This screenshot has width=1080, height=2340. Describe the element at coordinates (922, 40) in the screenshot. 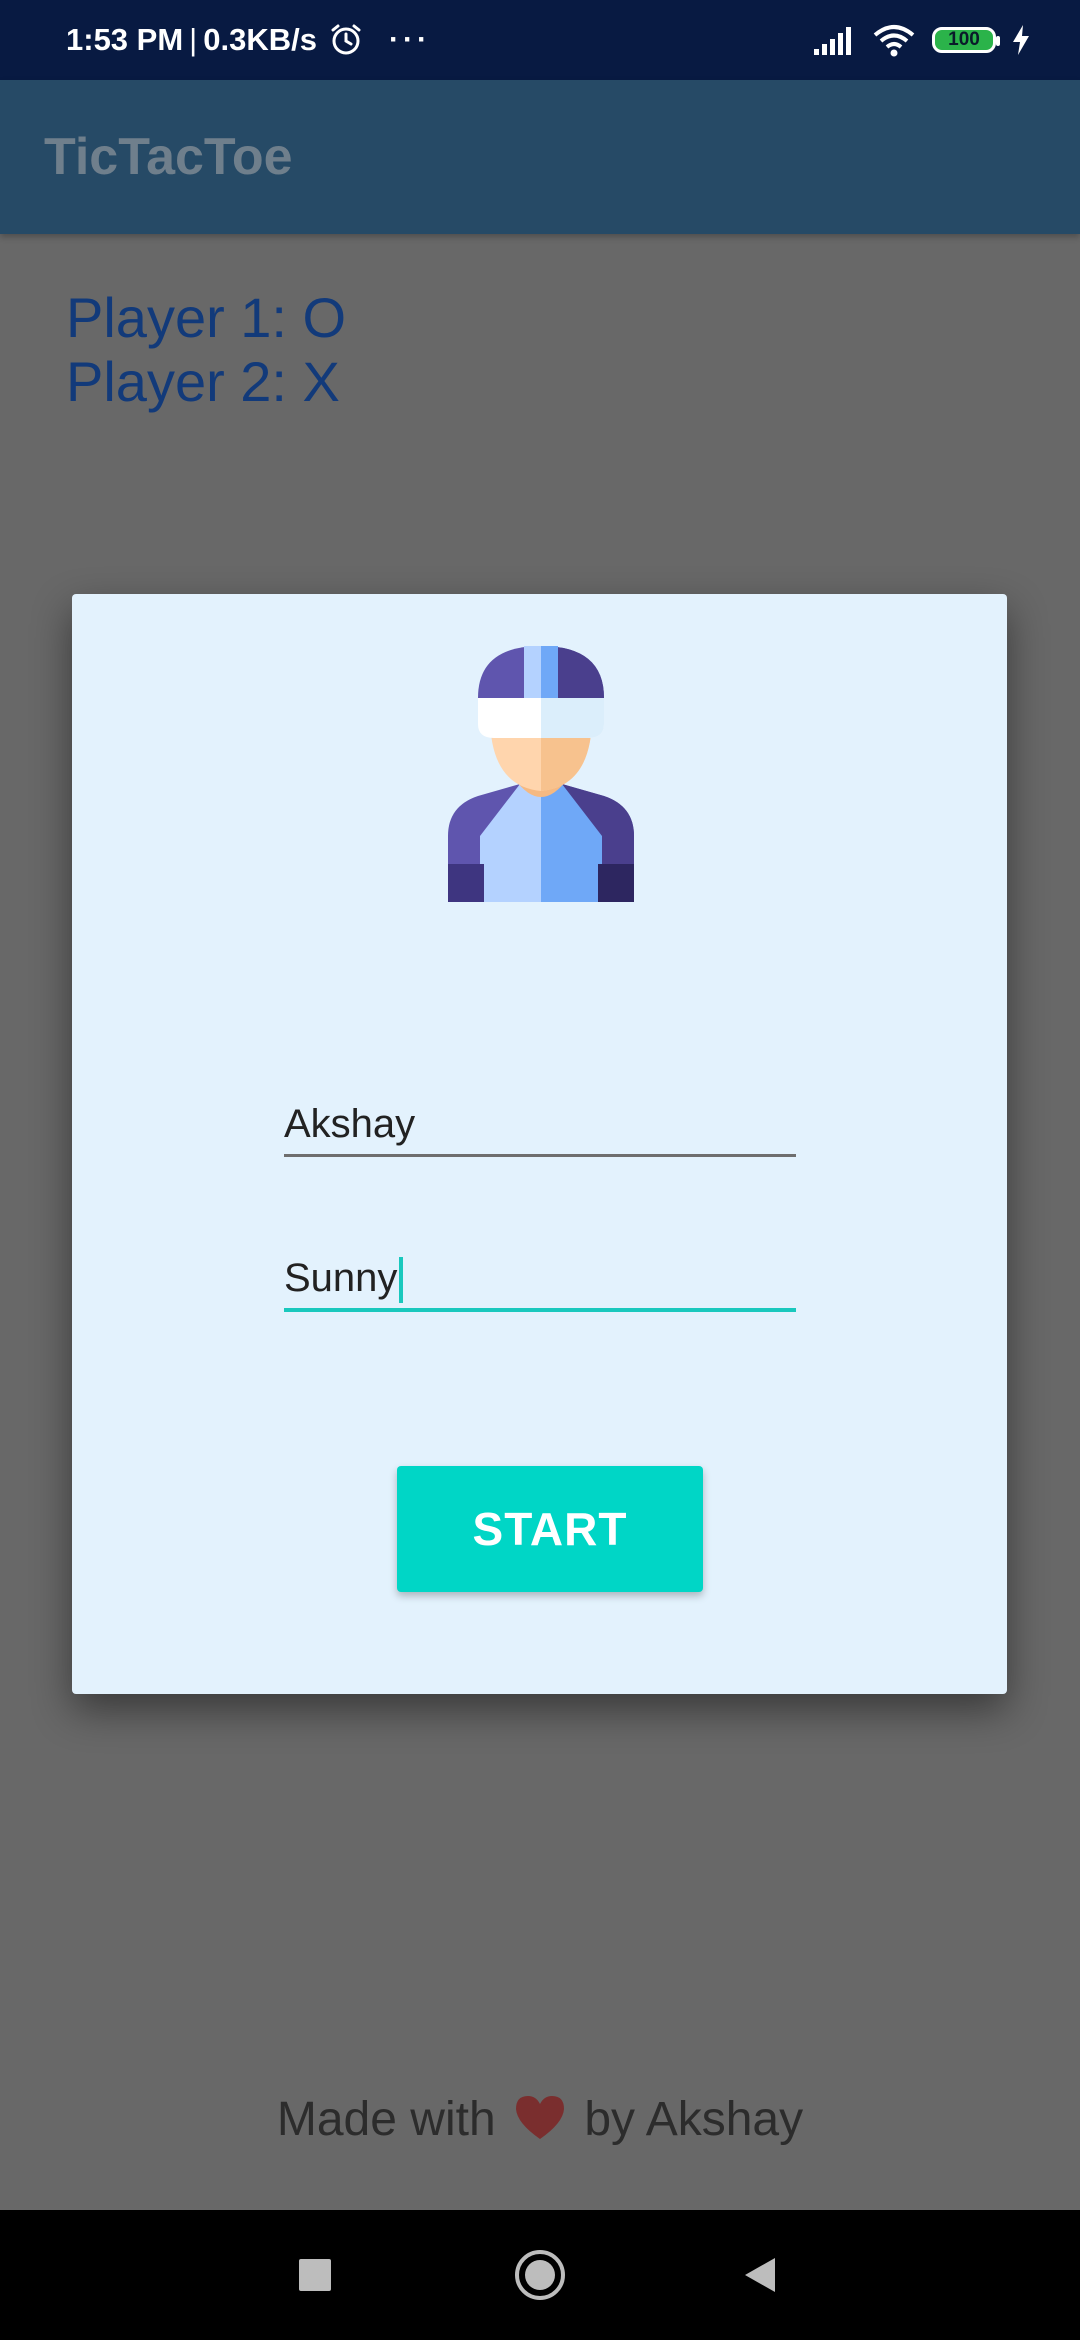

I see `status-right: 100` at that location.